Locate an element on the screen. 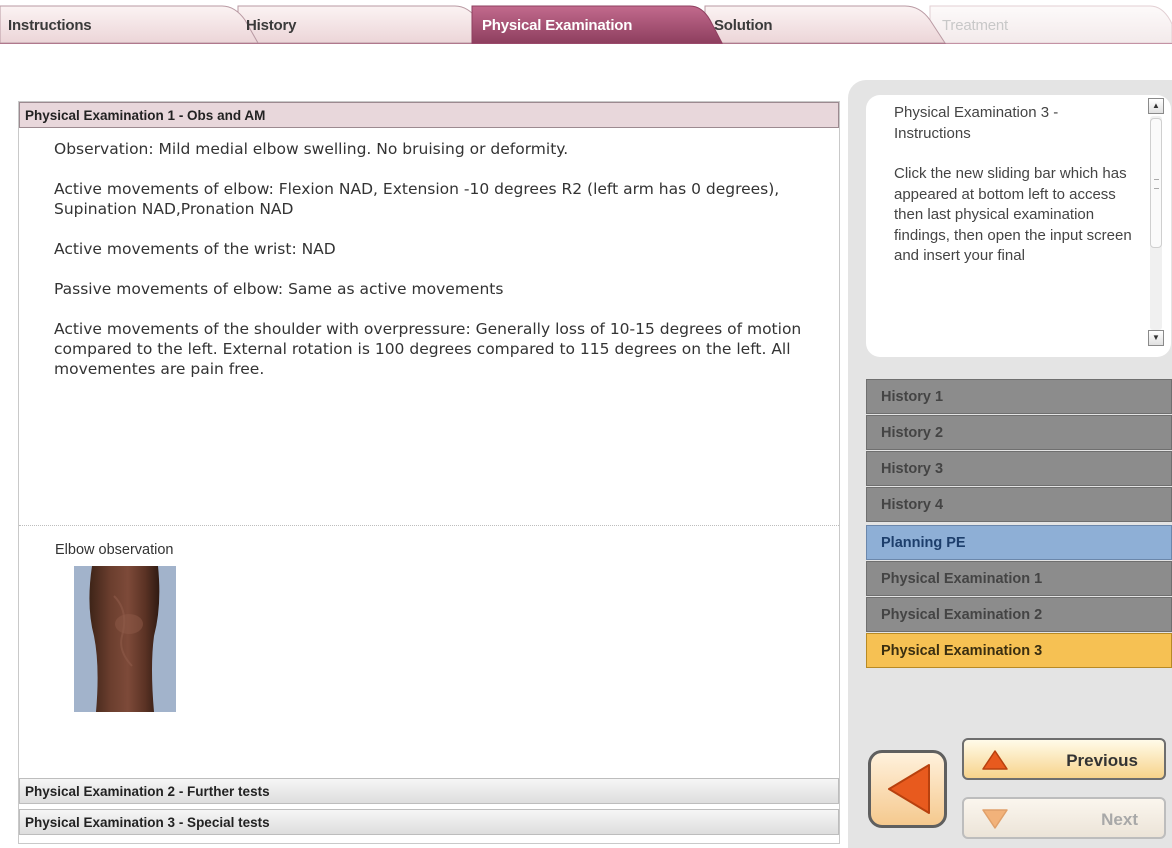 The height and width of the screenshot is (848, 1172). next-label: Next is located at coordinates (1119, 819).